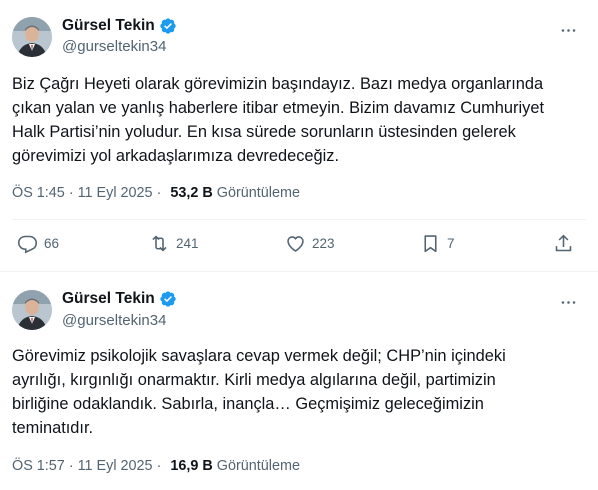 This screenshot has height=490, width=598. Describe the element at coordinates (38, 466) in the screenshot. I see `tweet-time: ÖS 1:57` at that location.